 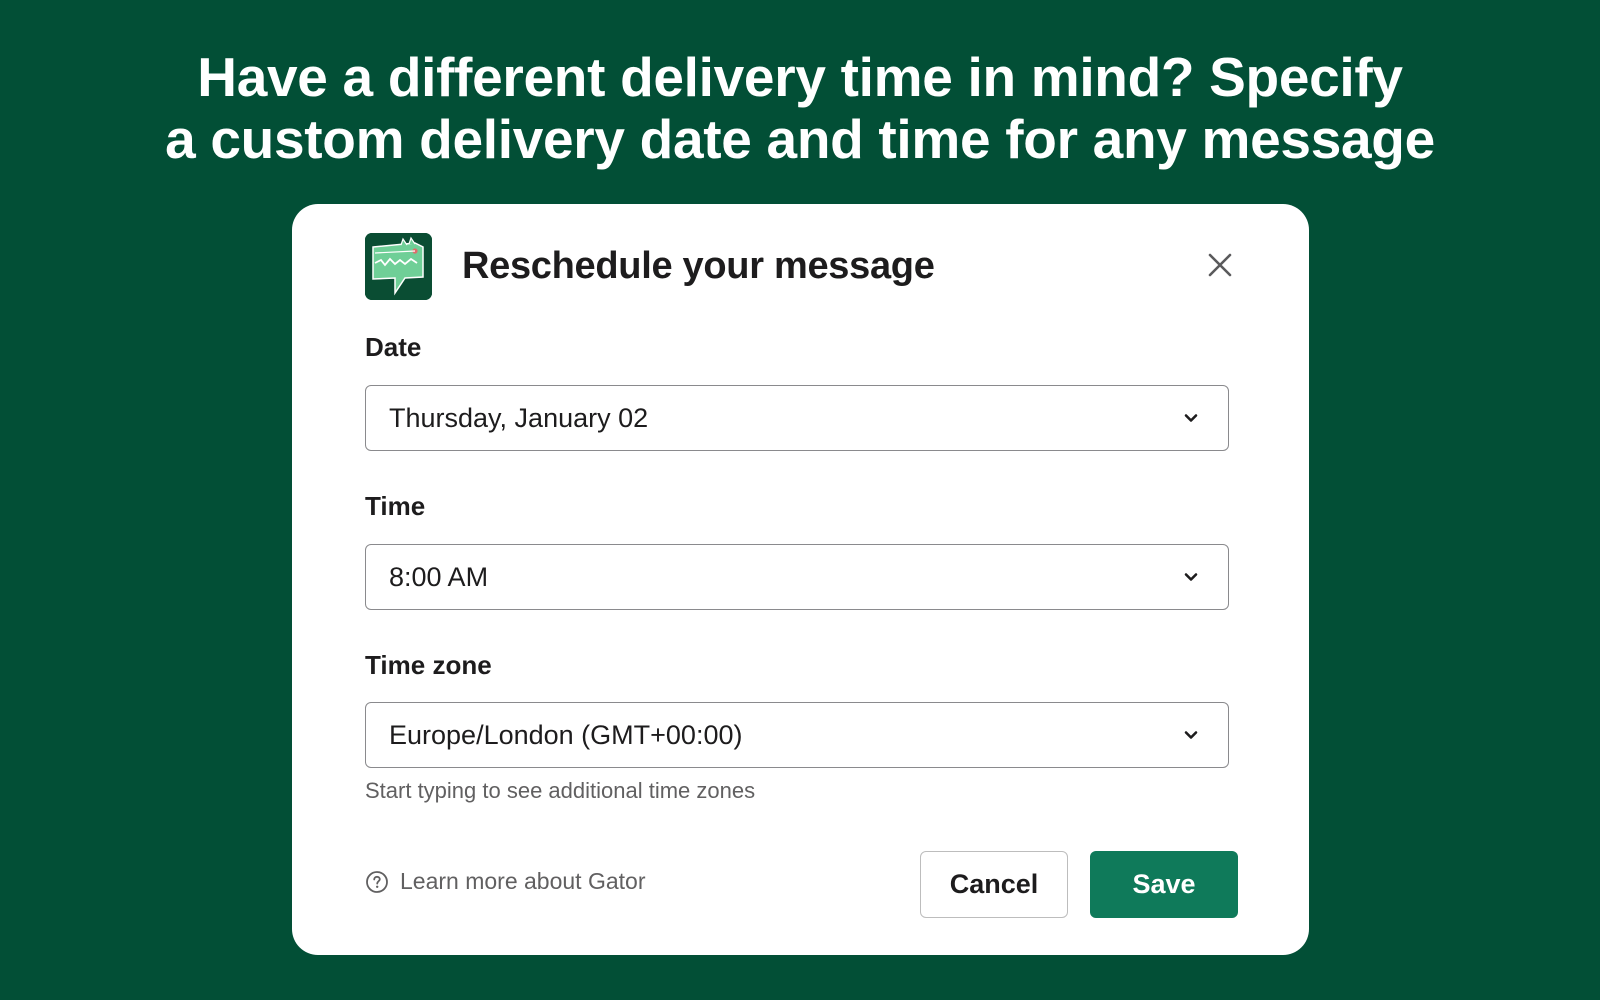 What do you see at coordinates (439, 576) in the screenshot?
I see `time-value: 8:00 AM` at bounding box center [439, 576].